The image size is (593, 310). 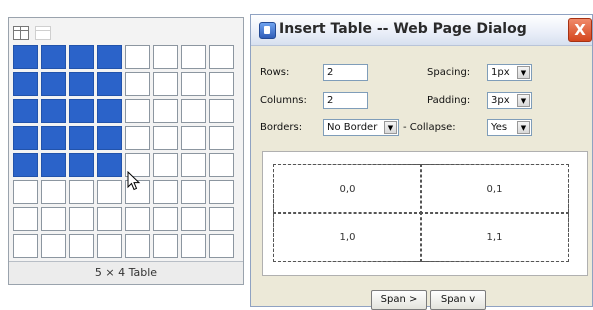 What do you see at coordinates (580, 30) in the screenshot?
I see `close-button: X` at bounding box center [580, 30].